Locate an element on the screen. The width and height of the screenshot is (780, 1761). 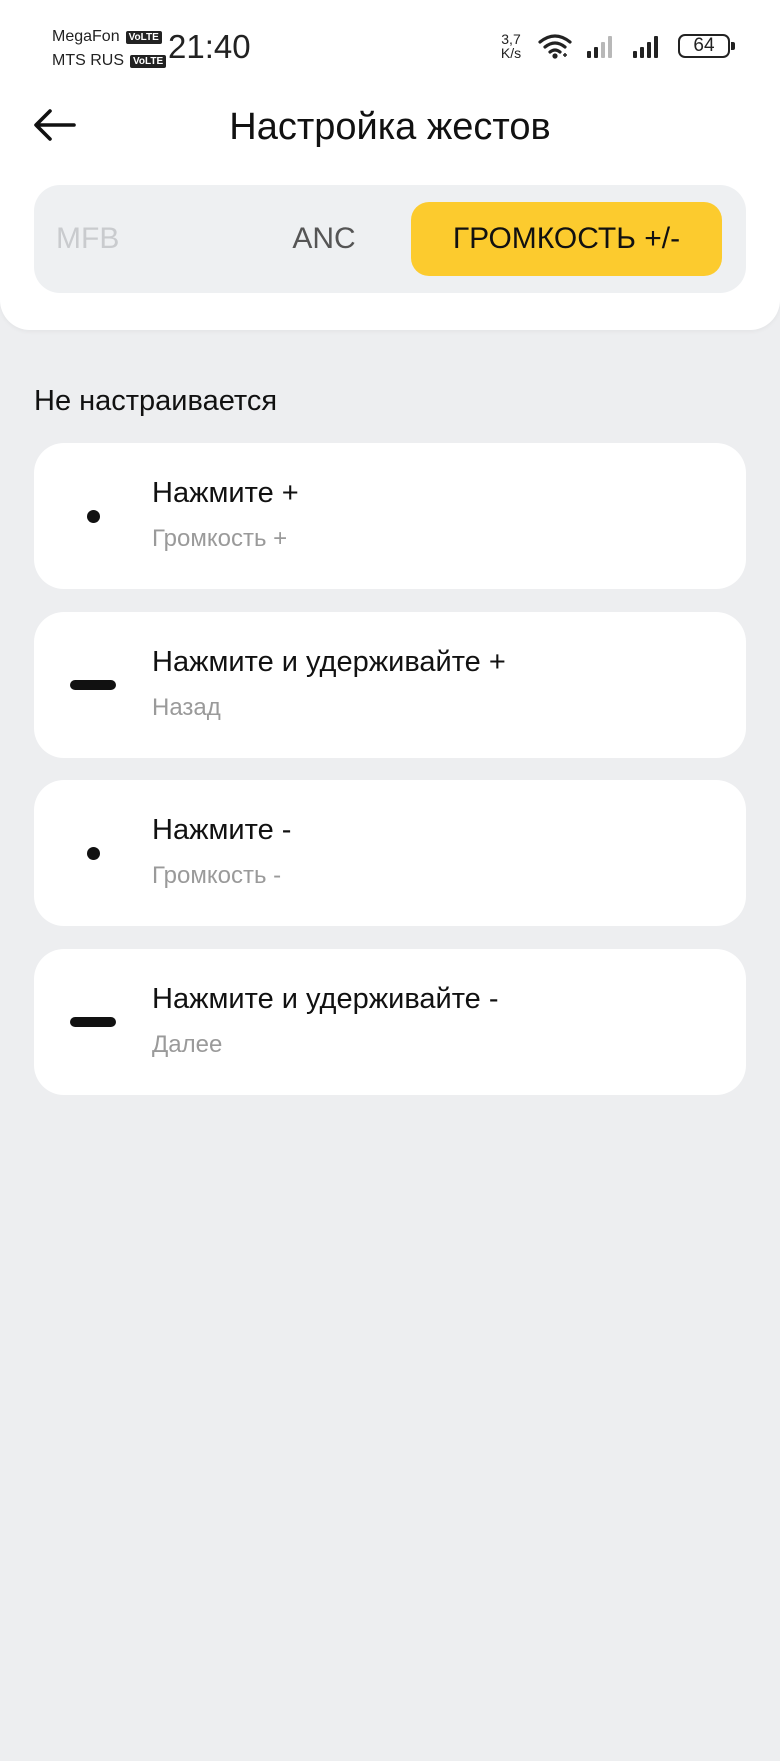
gesture-card-press-plus: Нажмите + Громкость + is located at coordinates (390, 516).